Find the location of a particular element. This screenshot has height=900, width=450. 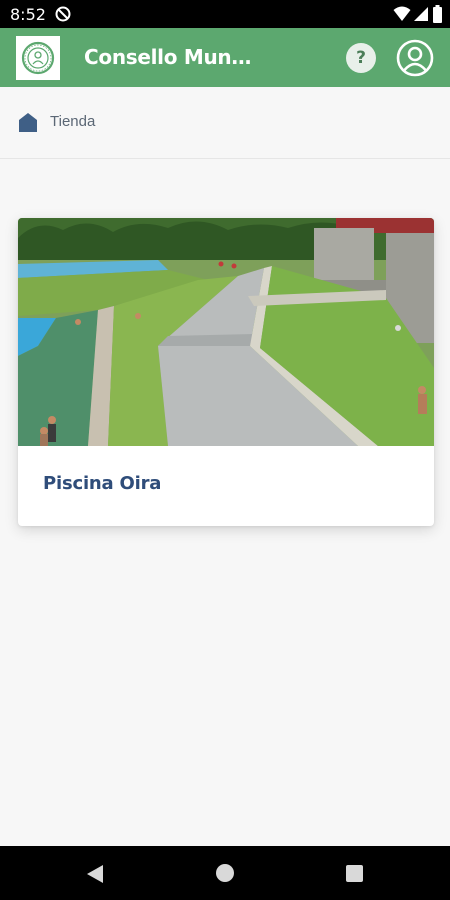

help-button: ? is located at coordinates (361, 58).